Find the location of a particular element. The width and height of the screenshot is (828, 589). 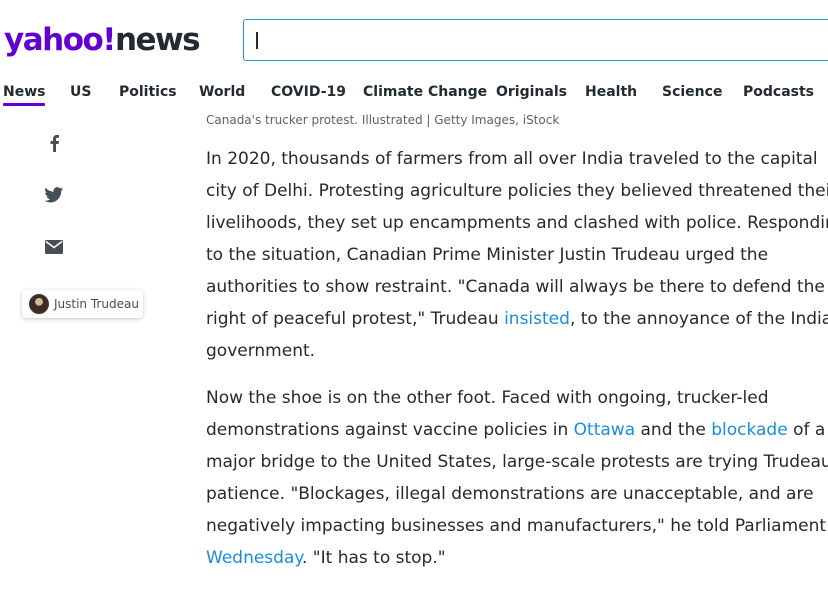

mail-icon is located at coordinates (54, 247).